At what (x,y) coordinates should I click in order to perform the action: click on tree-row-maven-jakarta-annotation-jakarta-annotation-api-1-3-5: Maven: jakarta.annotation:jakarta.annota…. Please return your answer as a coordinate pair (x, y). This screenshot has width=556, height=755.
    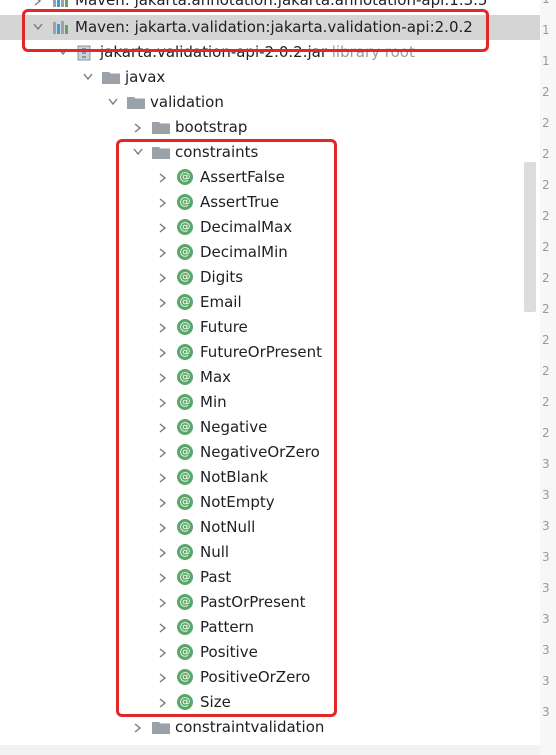
    Looking at the image, I should click on (270, 6).